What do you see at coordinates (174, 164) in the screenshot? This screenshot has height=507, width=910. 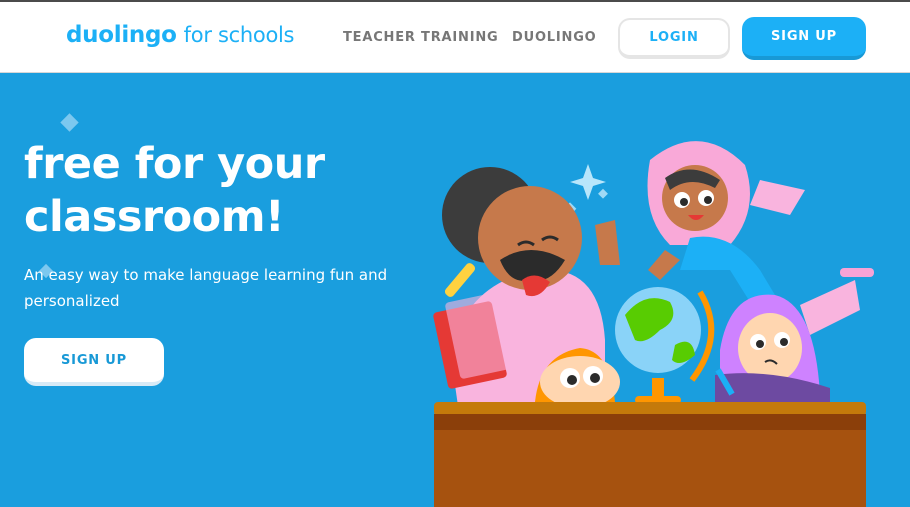 I see `hero-title-line1: free for your` at bounding box center [174, 164].